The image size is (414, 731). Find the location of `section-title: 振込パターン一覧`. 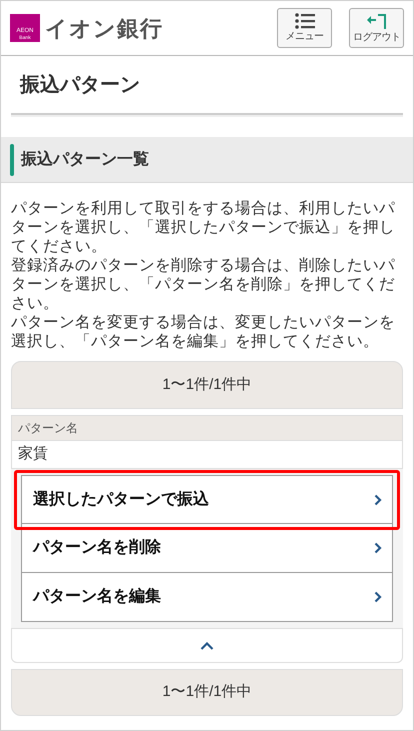

section-title: 振込パターン一覧 is located at coordinates (85, 159).